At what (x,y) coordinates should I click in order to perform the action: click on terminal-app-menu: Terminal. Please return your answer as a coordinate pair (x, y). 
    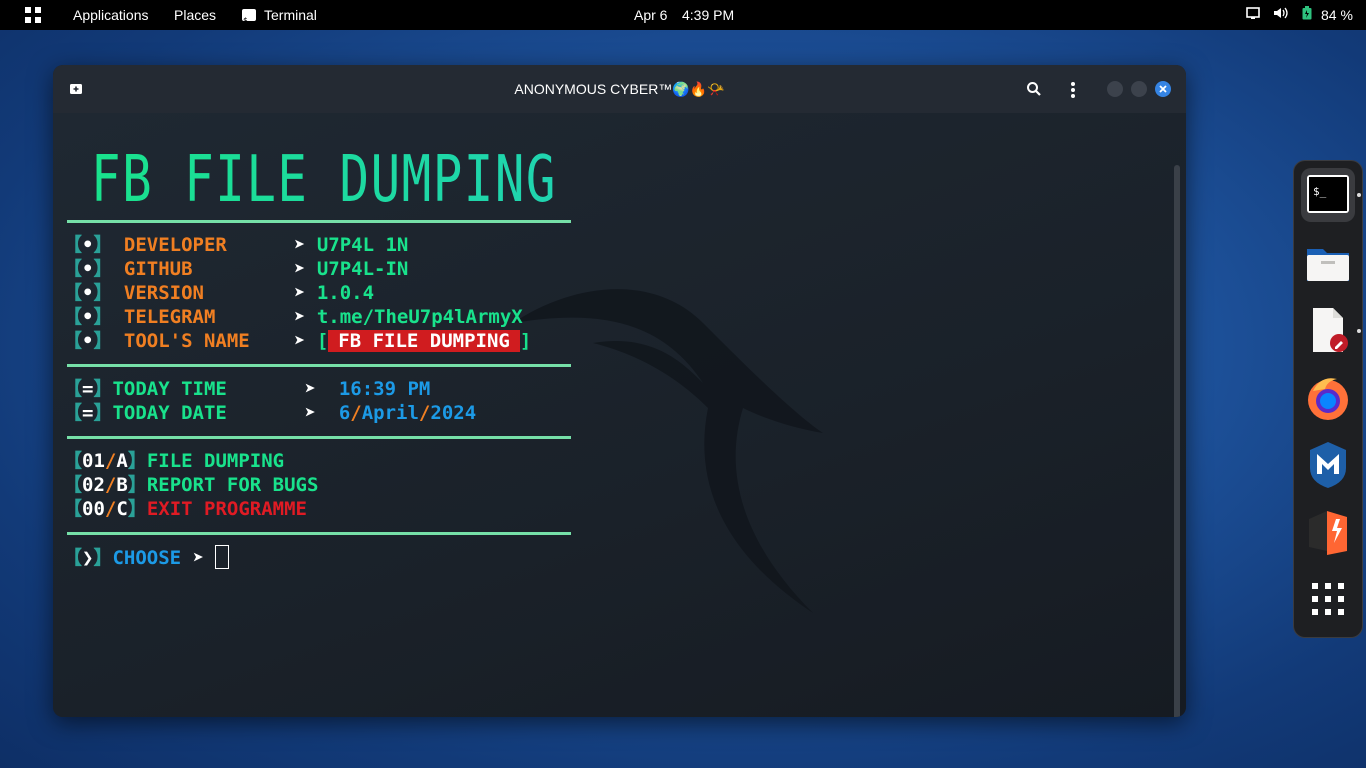
    Looking at the image, I should click on (279, 18).